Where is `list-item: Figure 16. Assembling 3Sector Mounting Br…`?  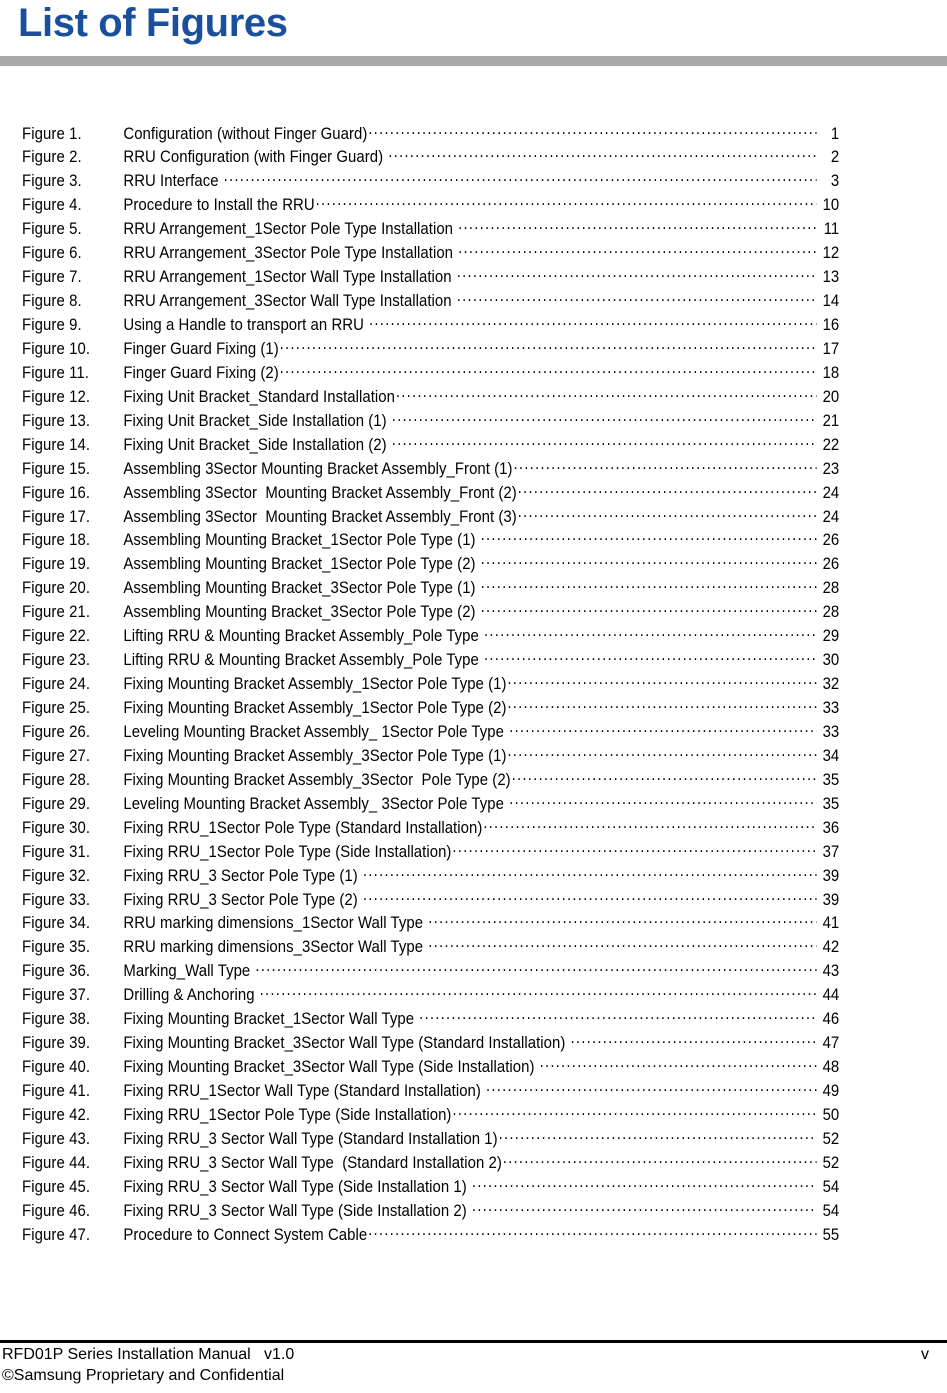 list-item: Figure 16. Assembling 3Sector Mounting Br… is located at coordinates (430, 493).